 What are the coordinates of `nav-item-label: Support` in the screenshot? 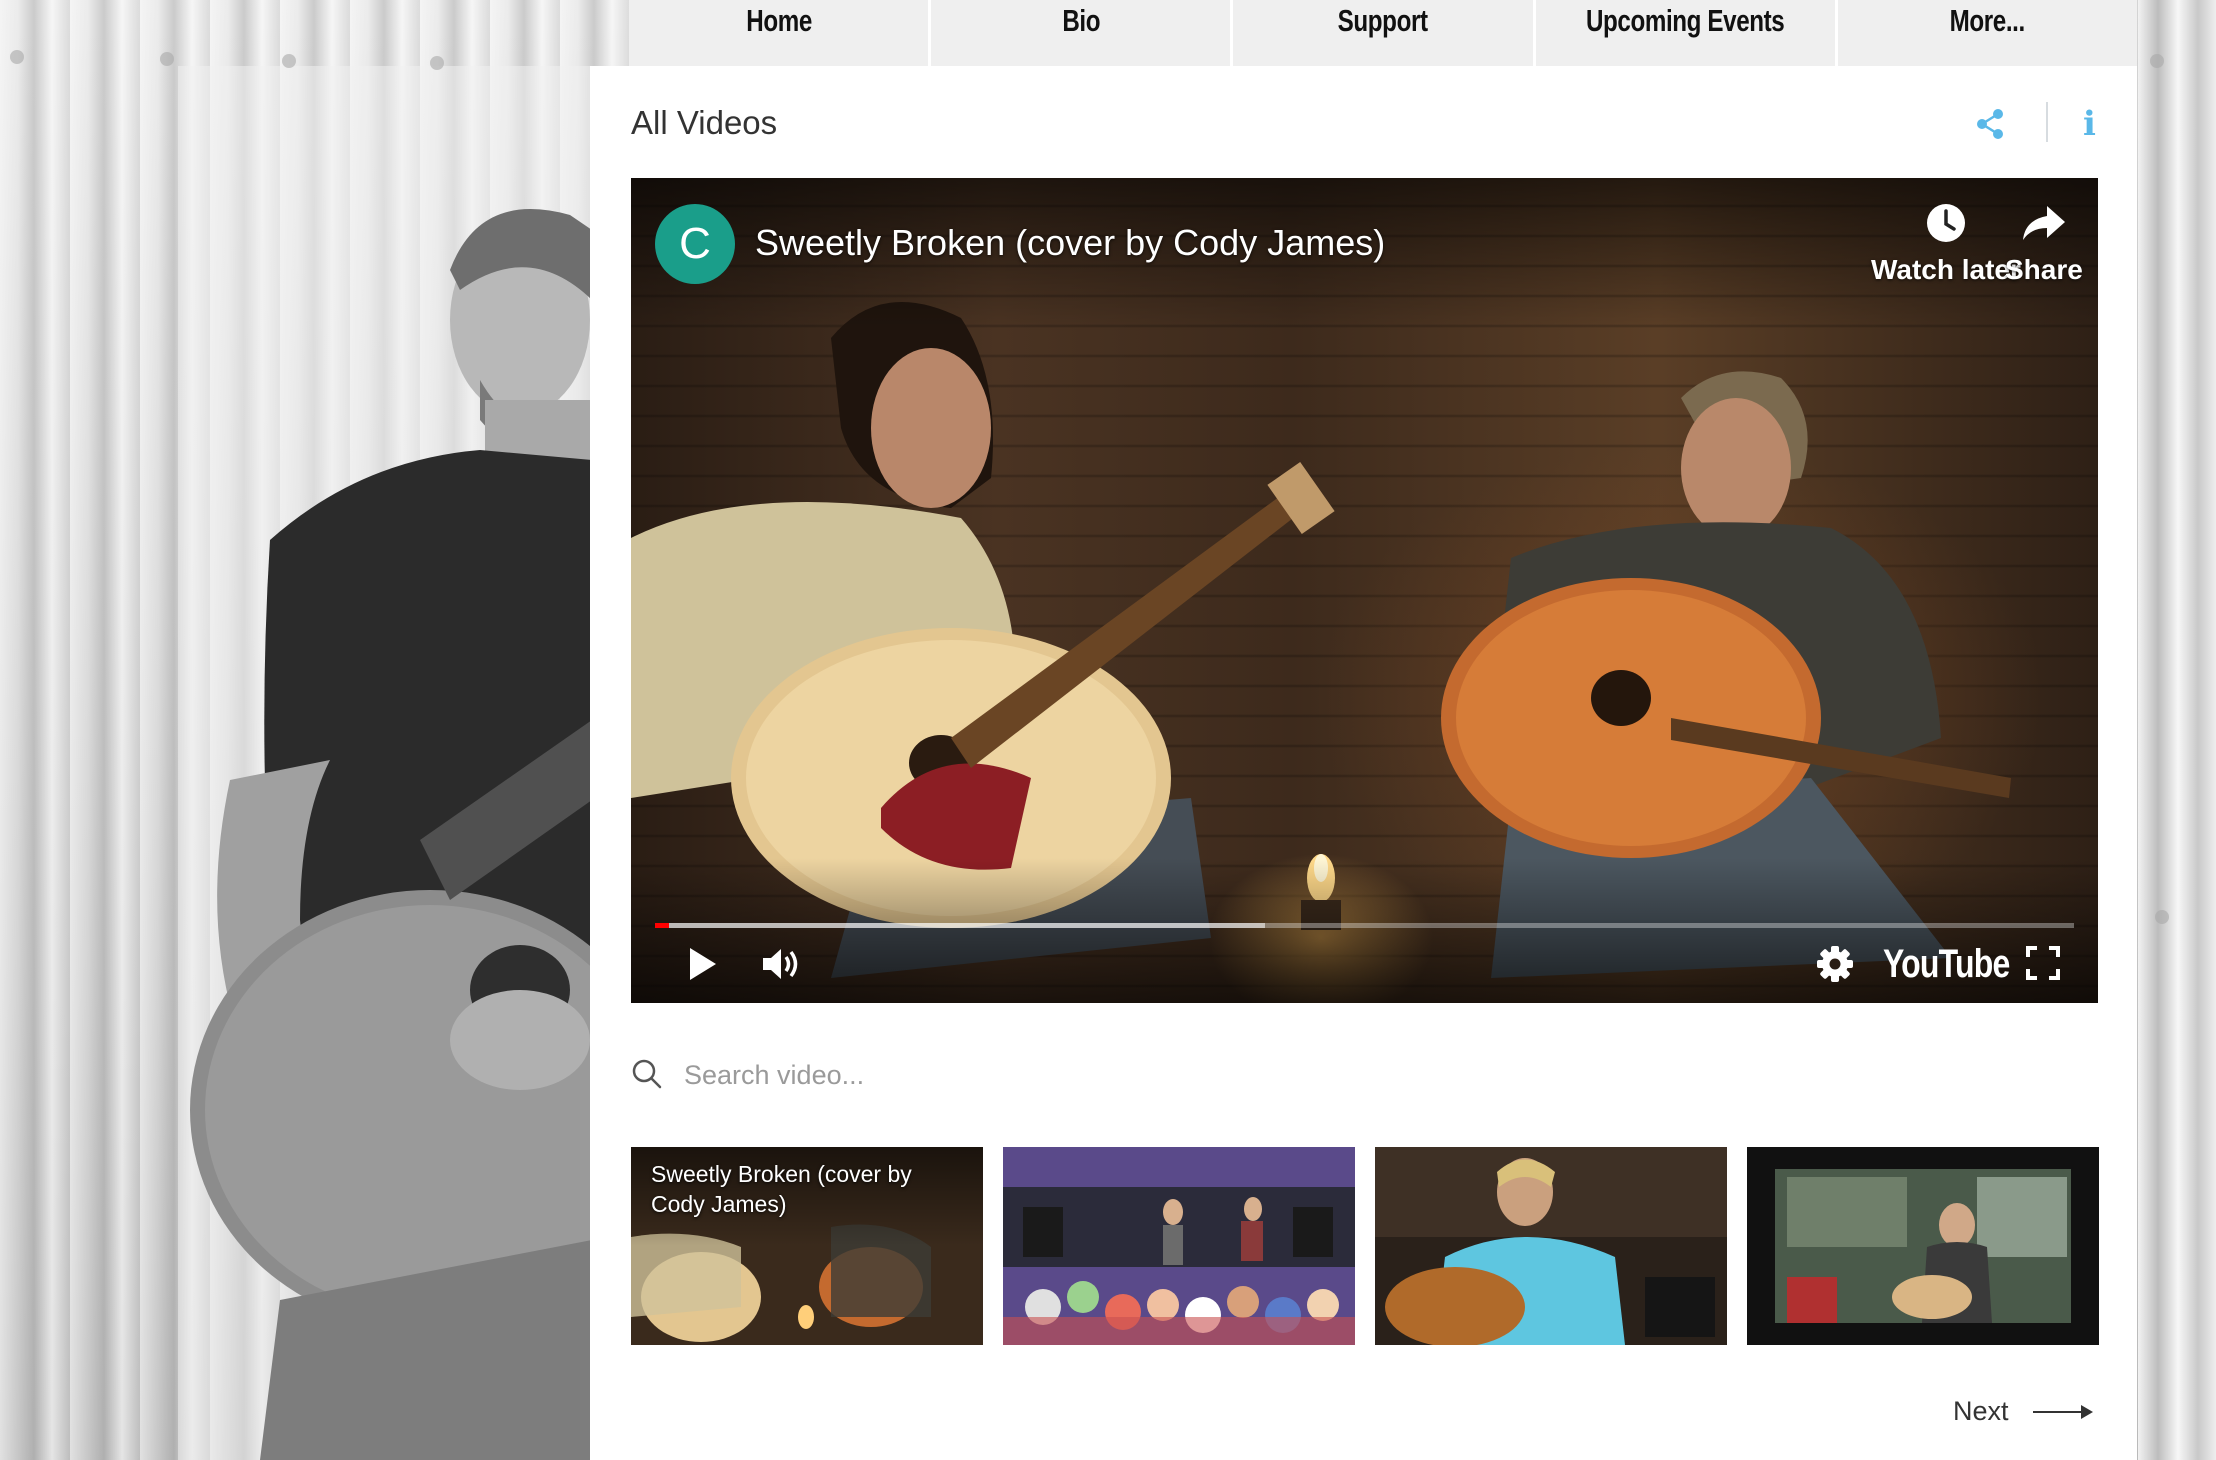 It's located at (1383, 20).